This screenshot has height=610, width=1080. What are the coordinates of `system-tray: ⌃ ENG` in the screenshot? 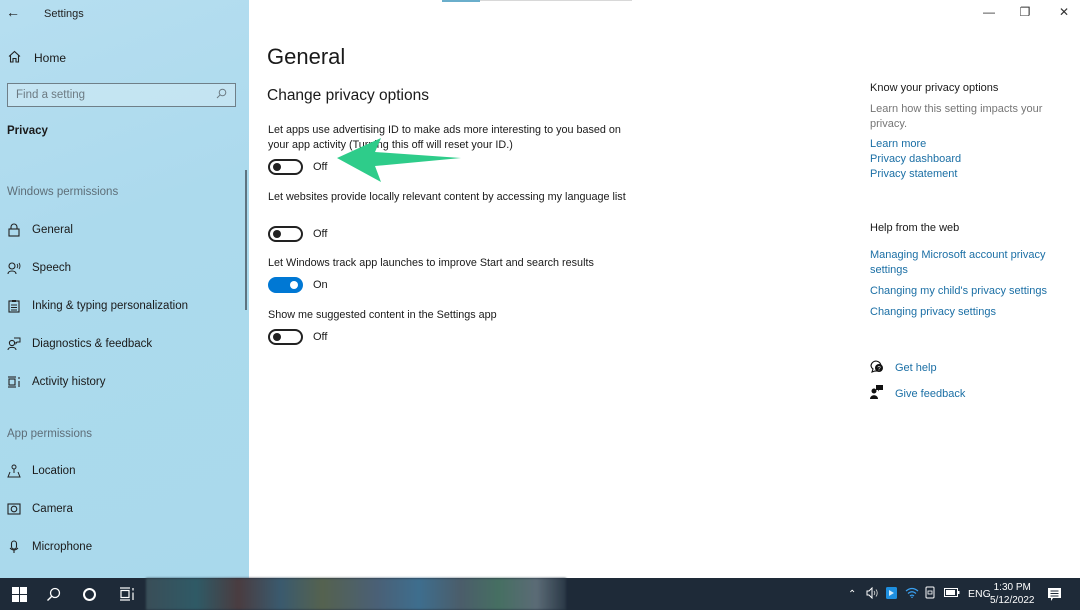 It's located at (919, 594).